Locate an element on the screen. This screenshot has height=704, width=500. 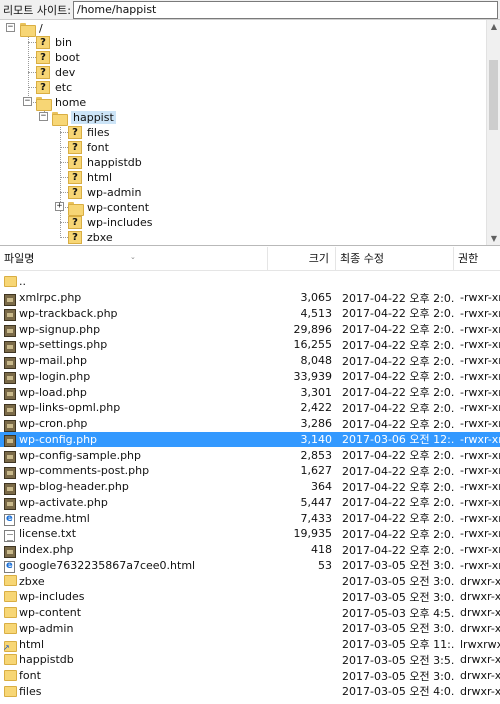
tree-item-dev: ? dev is located at coordinates (55, 72).